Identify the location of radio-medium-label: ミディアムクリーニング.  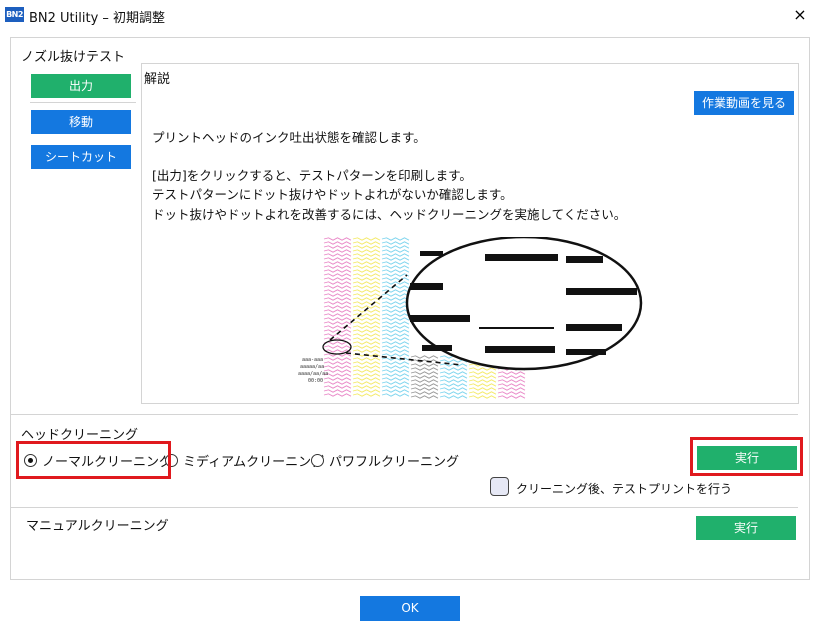
(254, 462).